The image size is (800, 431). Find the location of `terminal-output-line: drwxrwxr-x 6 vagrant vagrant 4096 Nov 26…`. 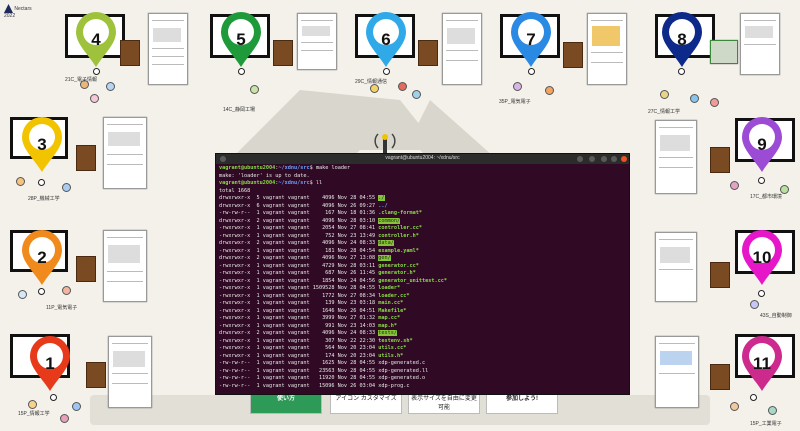

terminal-output-line: drwxrwxr-x 6 vagrant vagrant 4096 Nov 26… is located at coordinates (422, 207).